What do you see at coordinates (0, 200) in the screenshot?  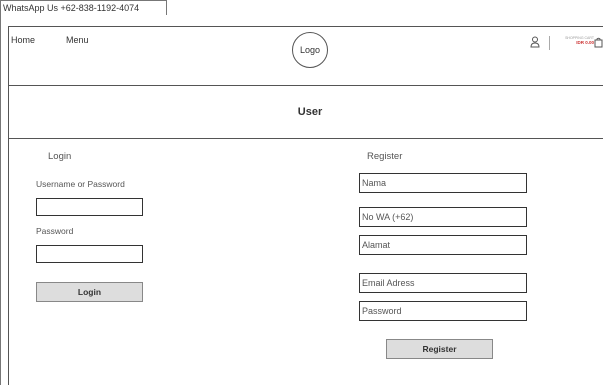 I see `left-border` at bounding box center [0, 200].